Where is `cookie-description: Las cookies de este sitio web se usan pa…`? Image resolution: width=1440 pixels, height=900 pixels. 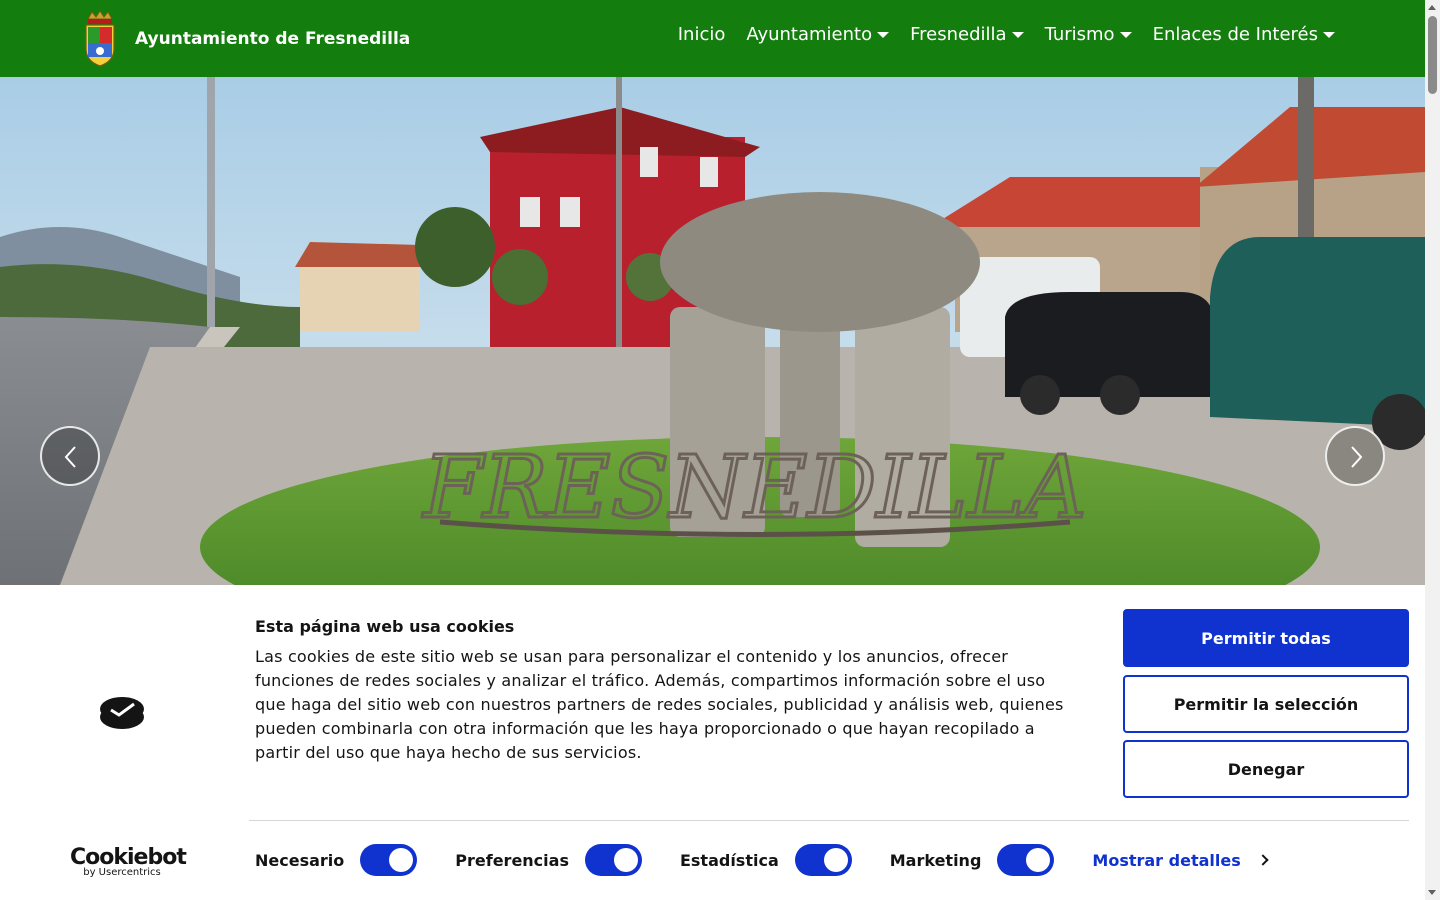
cookie-description: Las cookies de este sitio web se usan pa… is located at coordinates (659, 704).